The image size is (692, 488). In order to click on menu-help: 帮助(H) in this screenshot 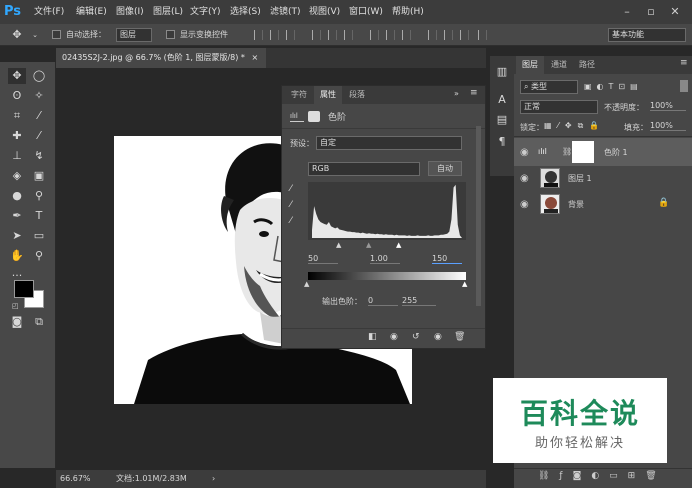, I will do `click(408, 12)`.